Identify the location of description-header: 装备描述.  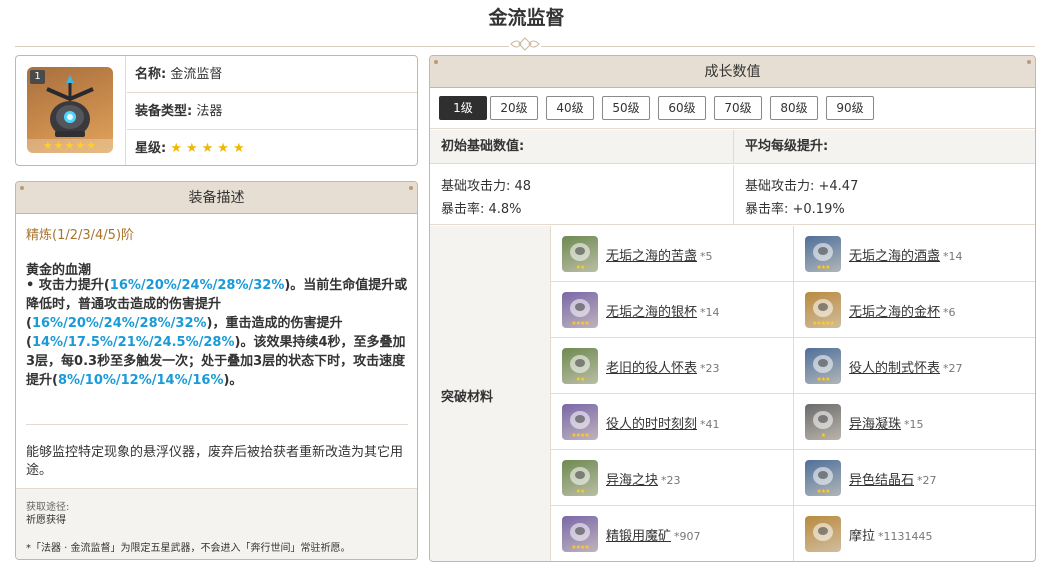
(216, 198).